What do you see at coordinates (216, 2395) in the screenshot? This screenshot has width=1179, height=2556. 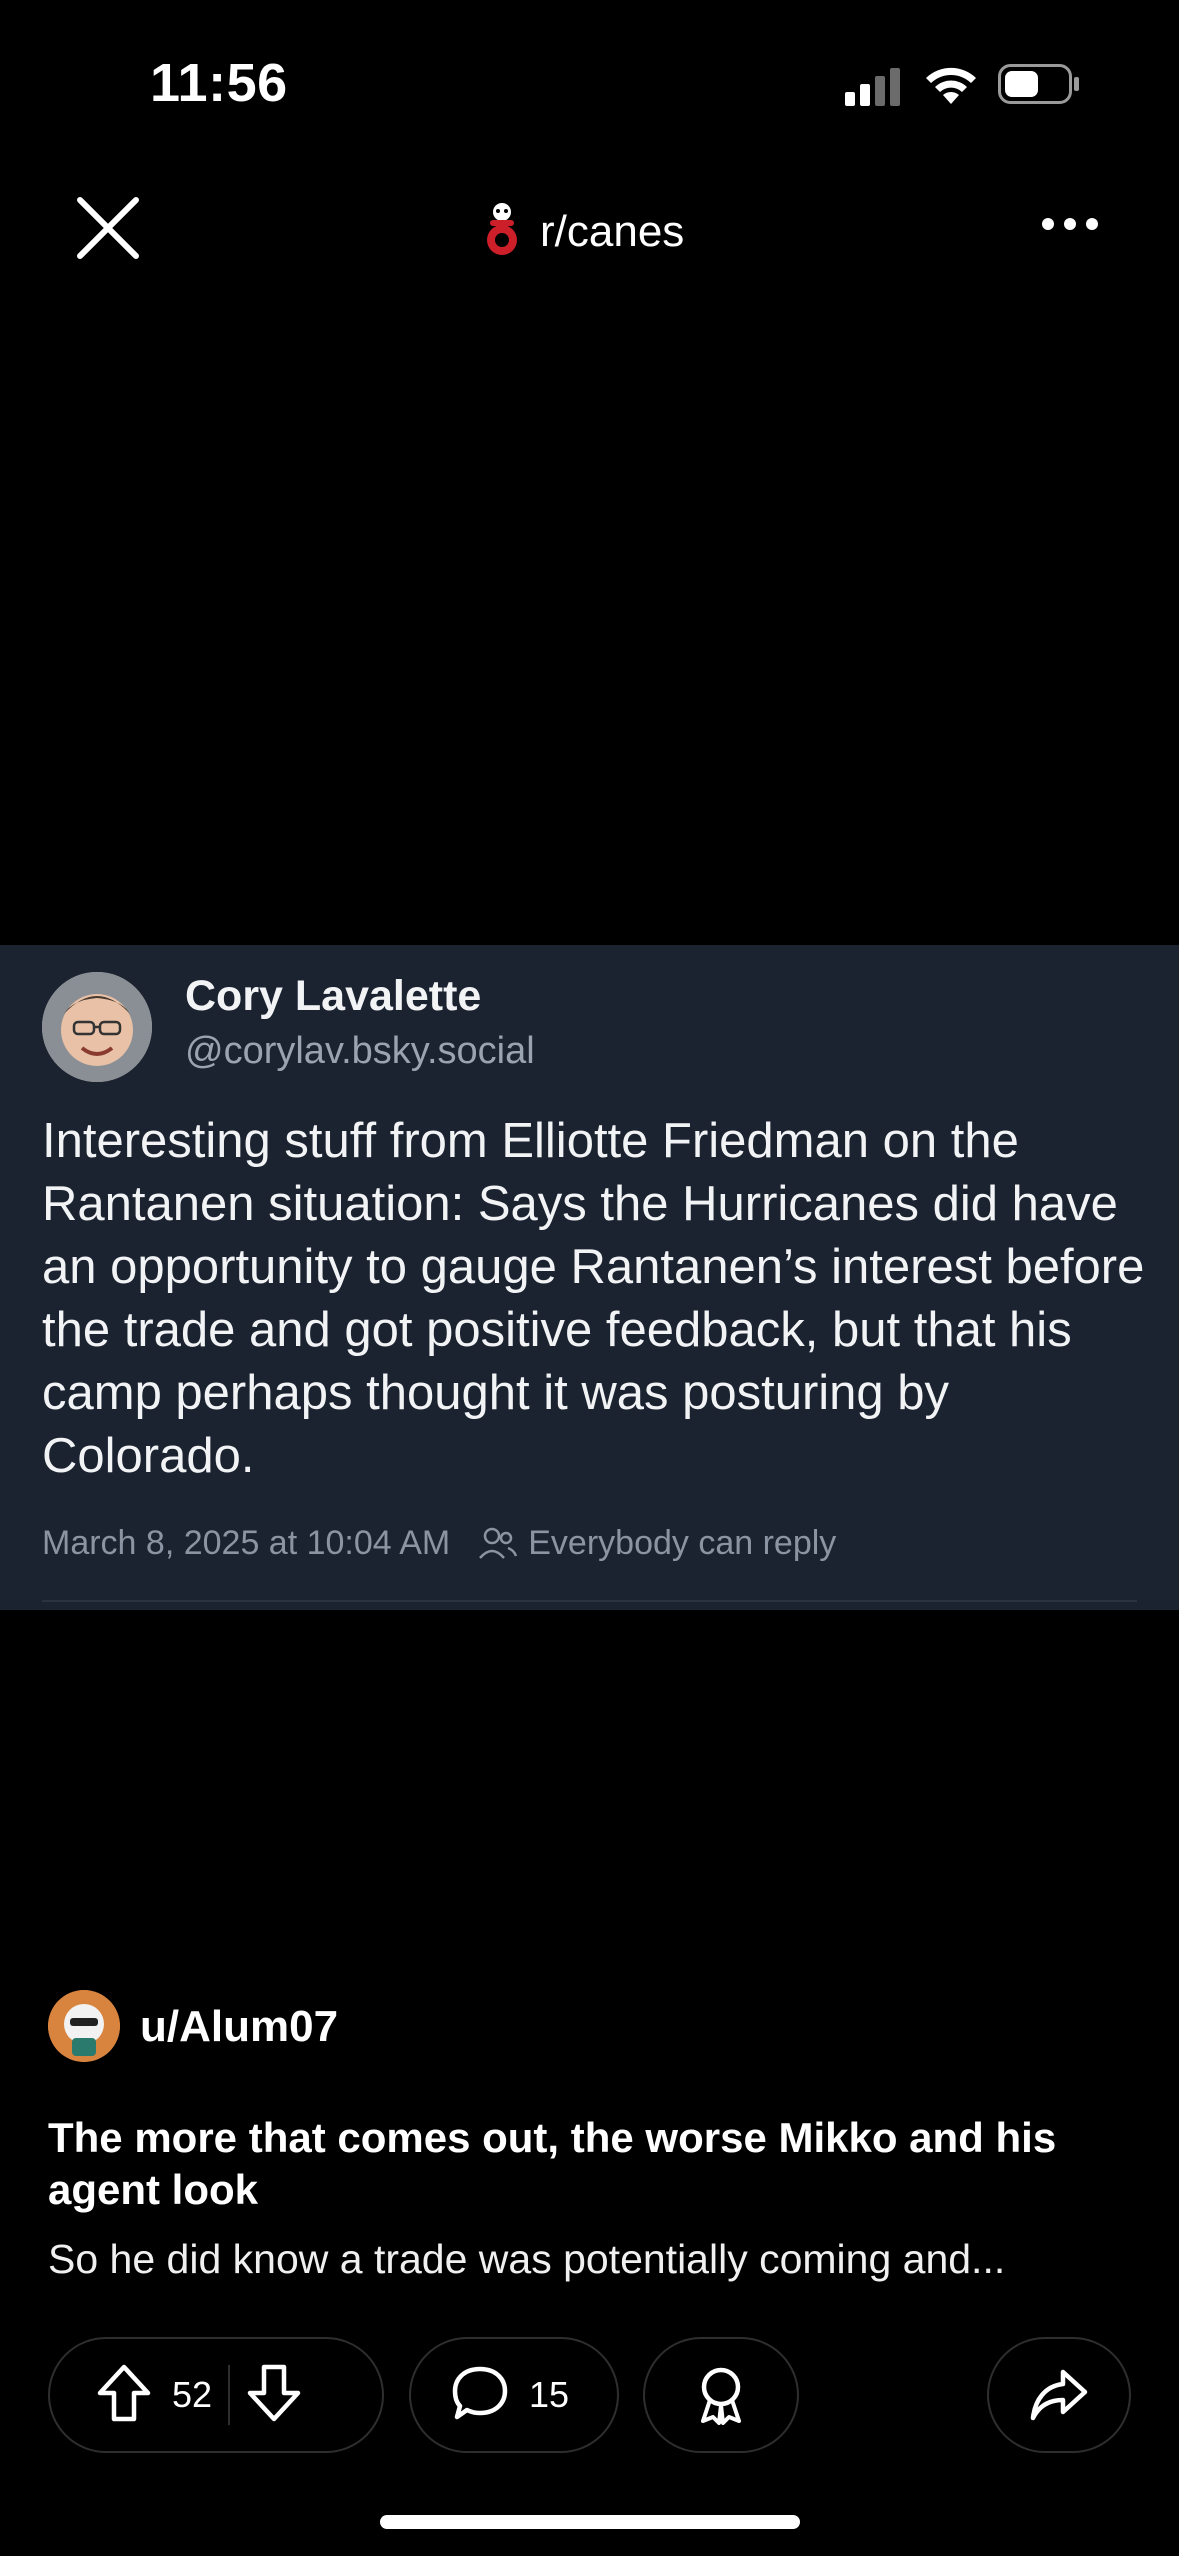 I see `vote-bar: 52` at bounding box center [216, 2395].